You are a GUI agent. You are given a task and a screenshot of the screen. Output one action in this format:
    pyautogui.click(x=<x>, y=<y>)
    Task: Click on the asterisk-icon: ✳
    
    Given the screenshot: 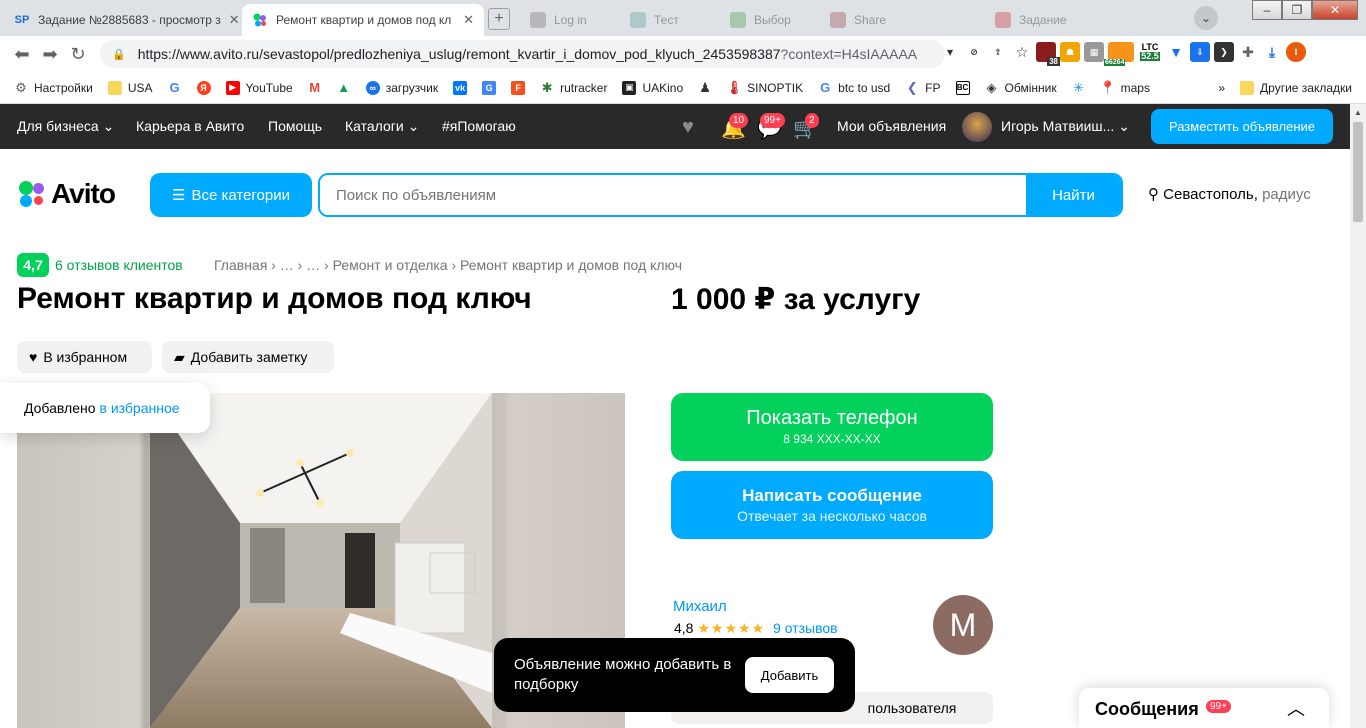 What is the action you would take?
    pyautogui.click(x=1079, y=87)
    